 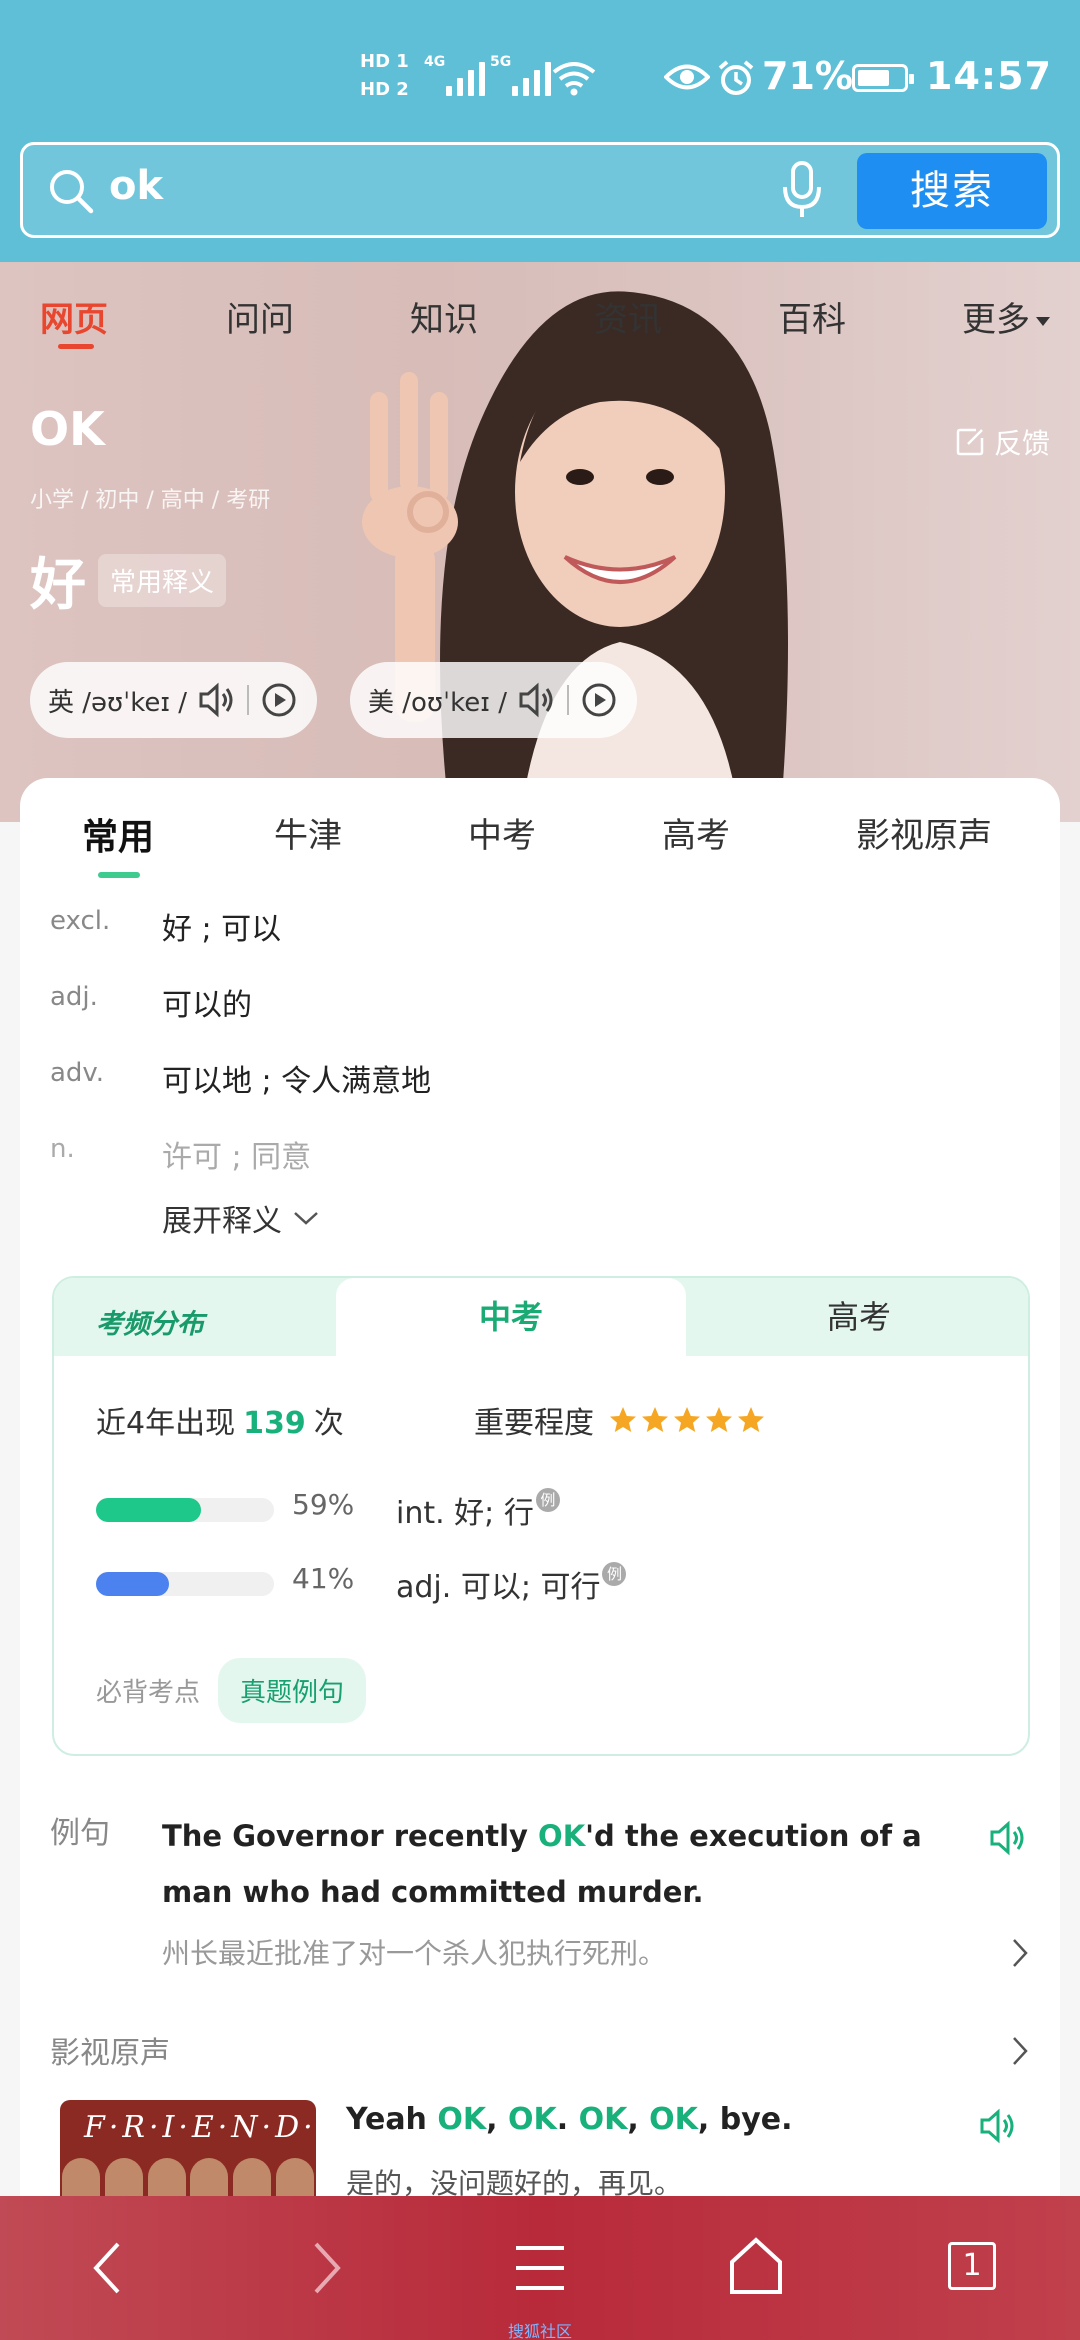 What do you see at coordinates (857, 1317) in the screenshot?
I see `tab-freq-gaokao: 高考` at bounding box center [857, 1317].